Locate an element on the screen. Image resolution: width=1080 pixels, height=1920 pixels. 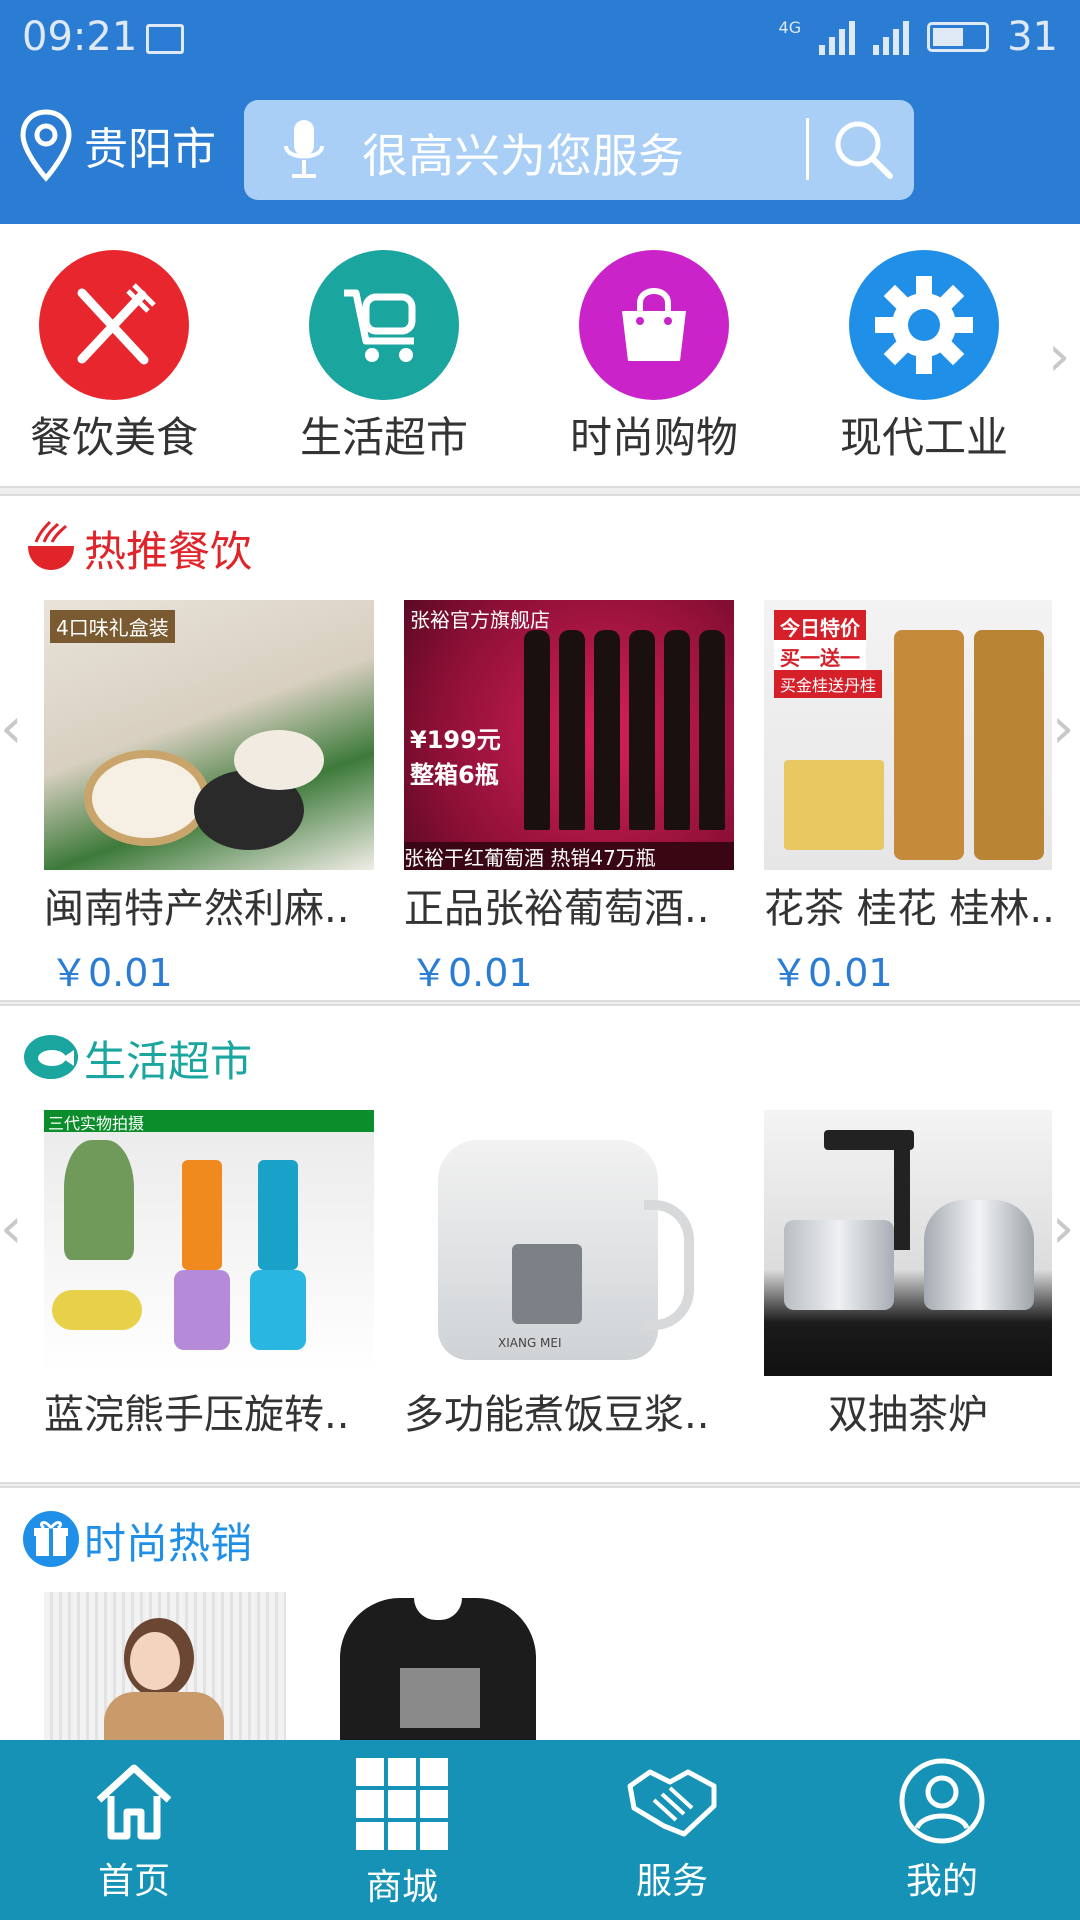
product-card: 双抽茶炉 is located at coordinates (908, 1275).